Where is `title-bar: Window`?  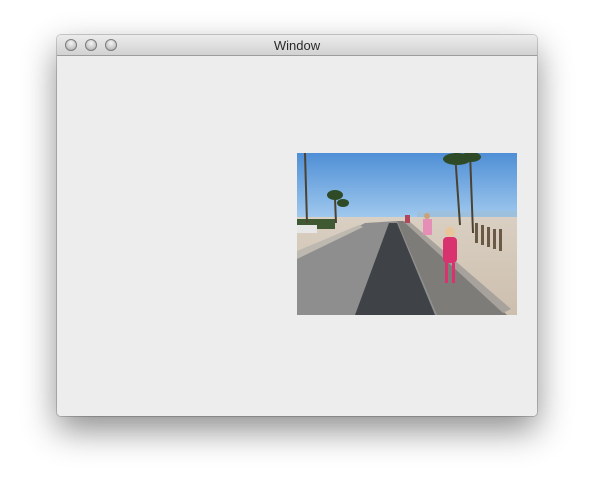 title-bar: Window is located at coordinates (297, 45).